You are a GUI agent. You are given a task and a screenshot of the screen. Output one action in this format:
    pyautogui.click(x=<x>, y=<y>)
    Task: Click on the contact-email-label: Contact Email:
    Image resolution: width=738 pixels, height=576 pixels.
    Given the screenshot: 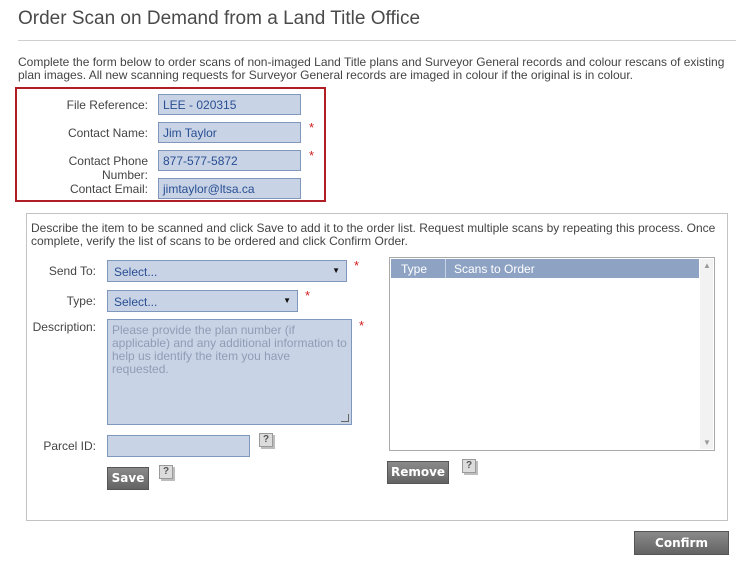 What is the action you would take?
    pyautogui.click(x=108, y=189)
    